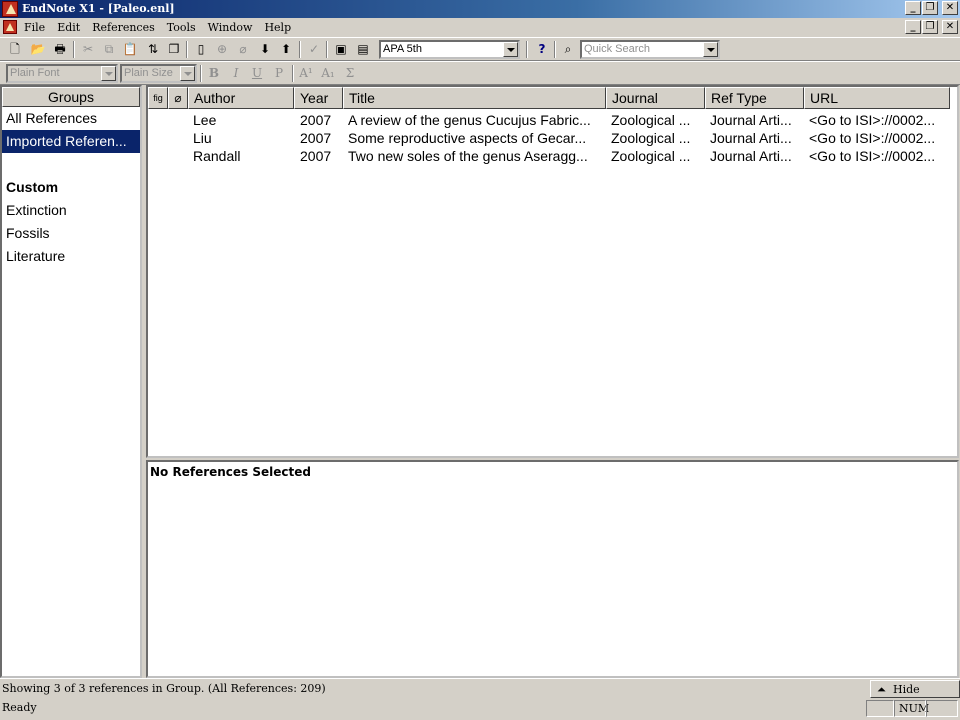  I want to click on new-icon: 🗋, so click(15, 49).